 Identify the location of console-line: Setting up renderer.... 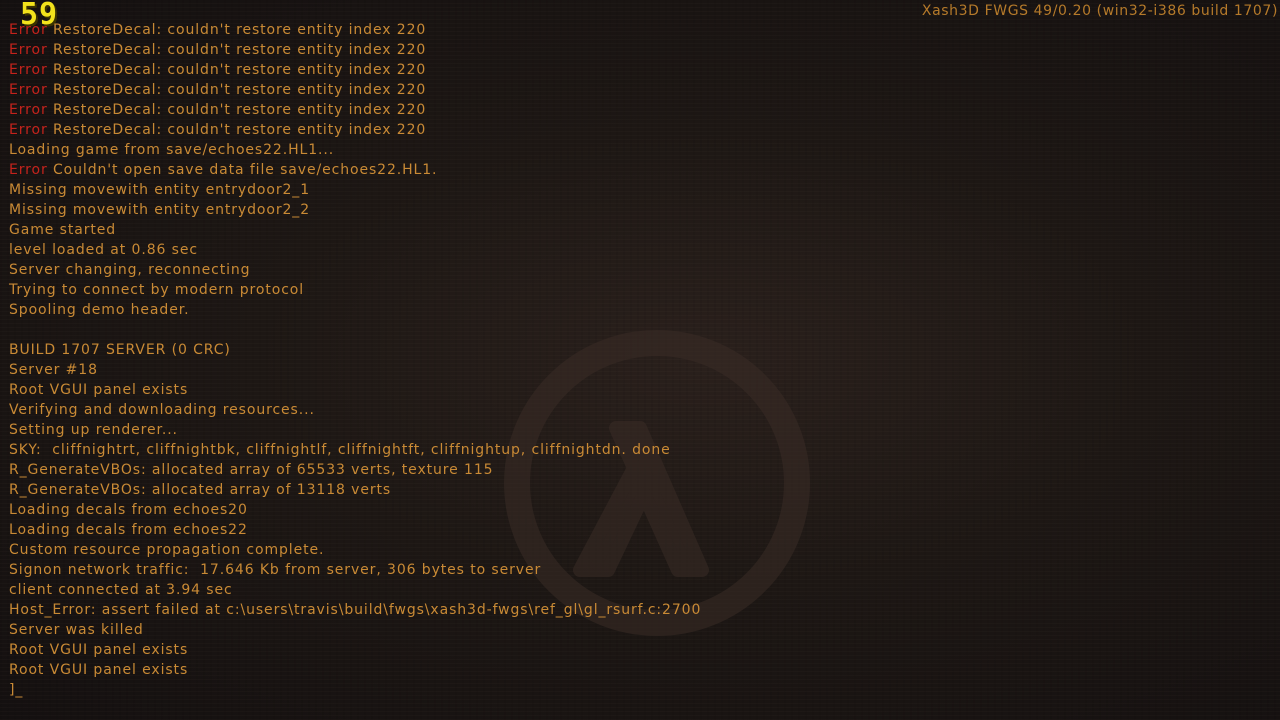
(459, 430).